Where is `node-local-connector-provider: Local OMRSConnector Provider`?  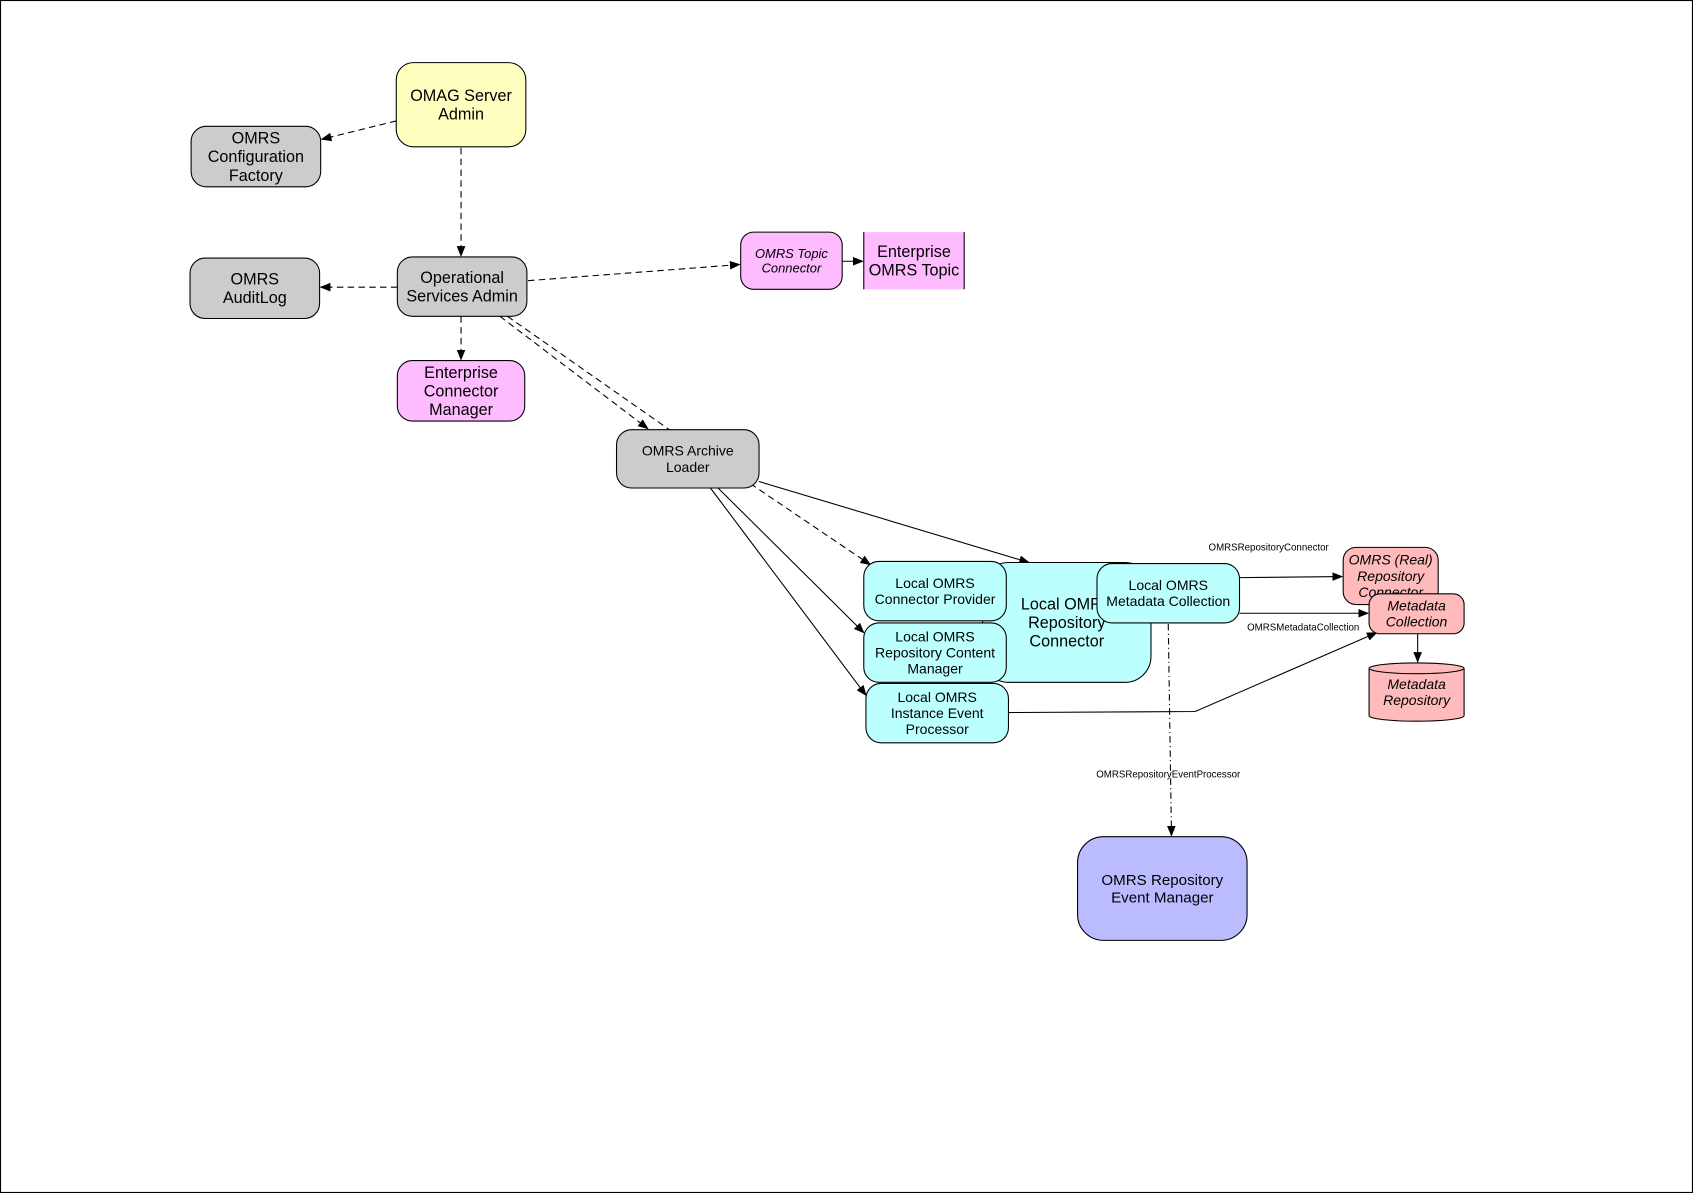
node-local-connector-provider: Local OMRSConnector Provider is located at coordinates (935, 591).